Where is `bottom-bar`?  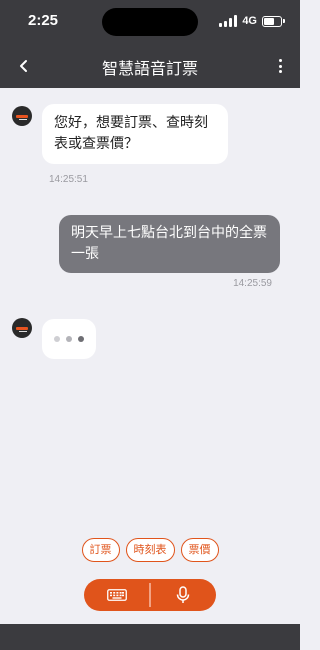
bottom-bar is located at coordinates (150, 637).